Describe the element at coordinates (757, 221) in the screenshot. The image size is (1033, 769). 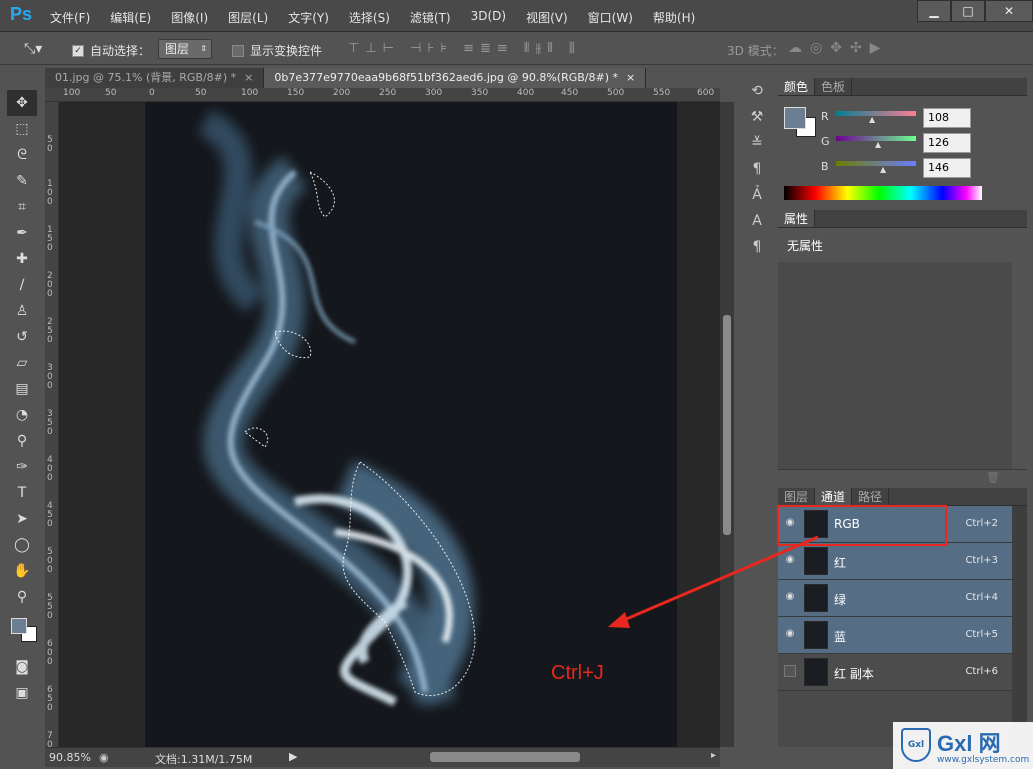
I see `character-icon: A` at that location.